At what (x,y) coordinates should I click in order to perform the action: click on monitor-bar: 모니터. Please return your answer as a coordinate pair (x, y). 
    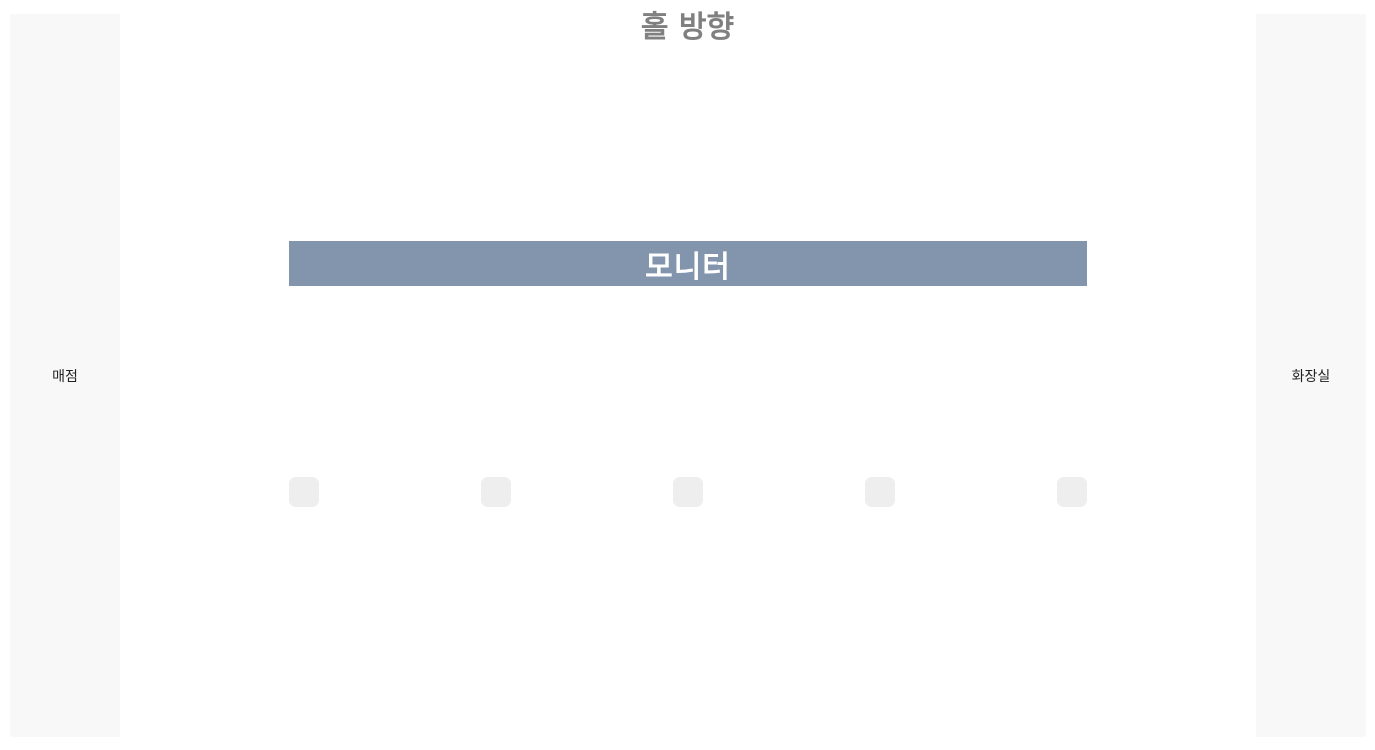
    Looking at the image, I should click on (688, 263).